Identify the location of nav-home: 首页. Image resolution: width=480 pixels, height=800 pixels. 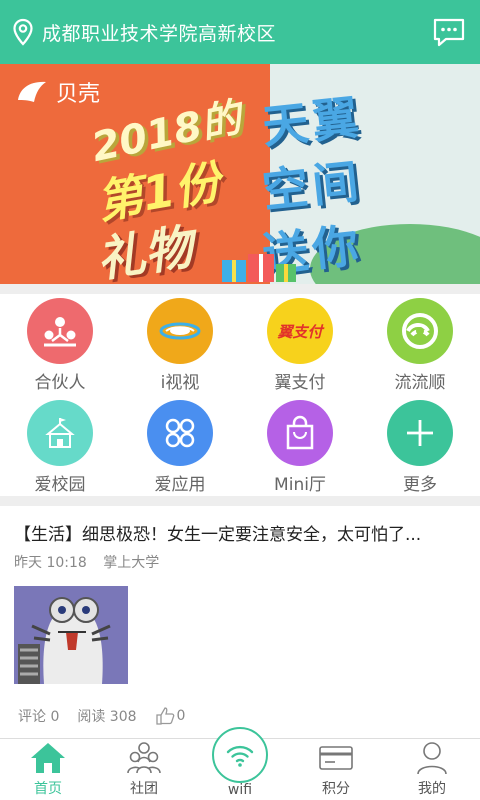
(48, 769).